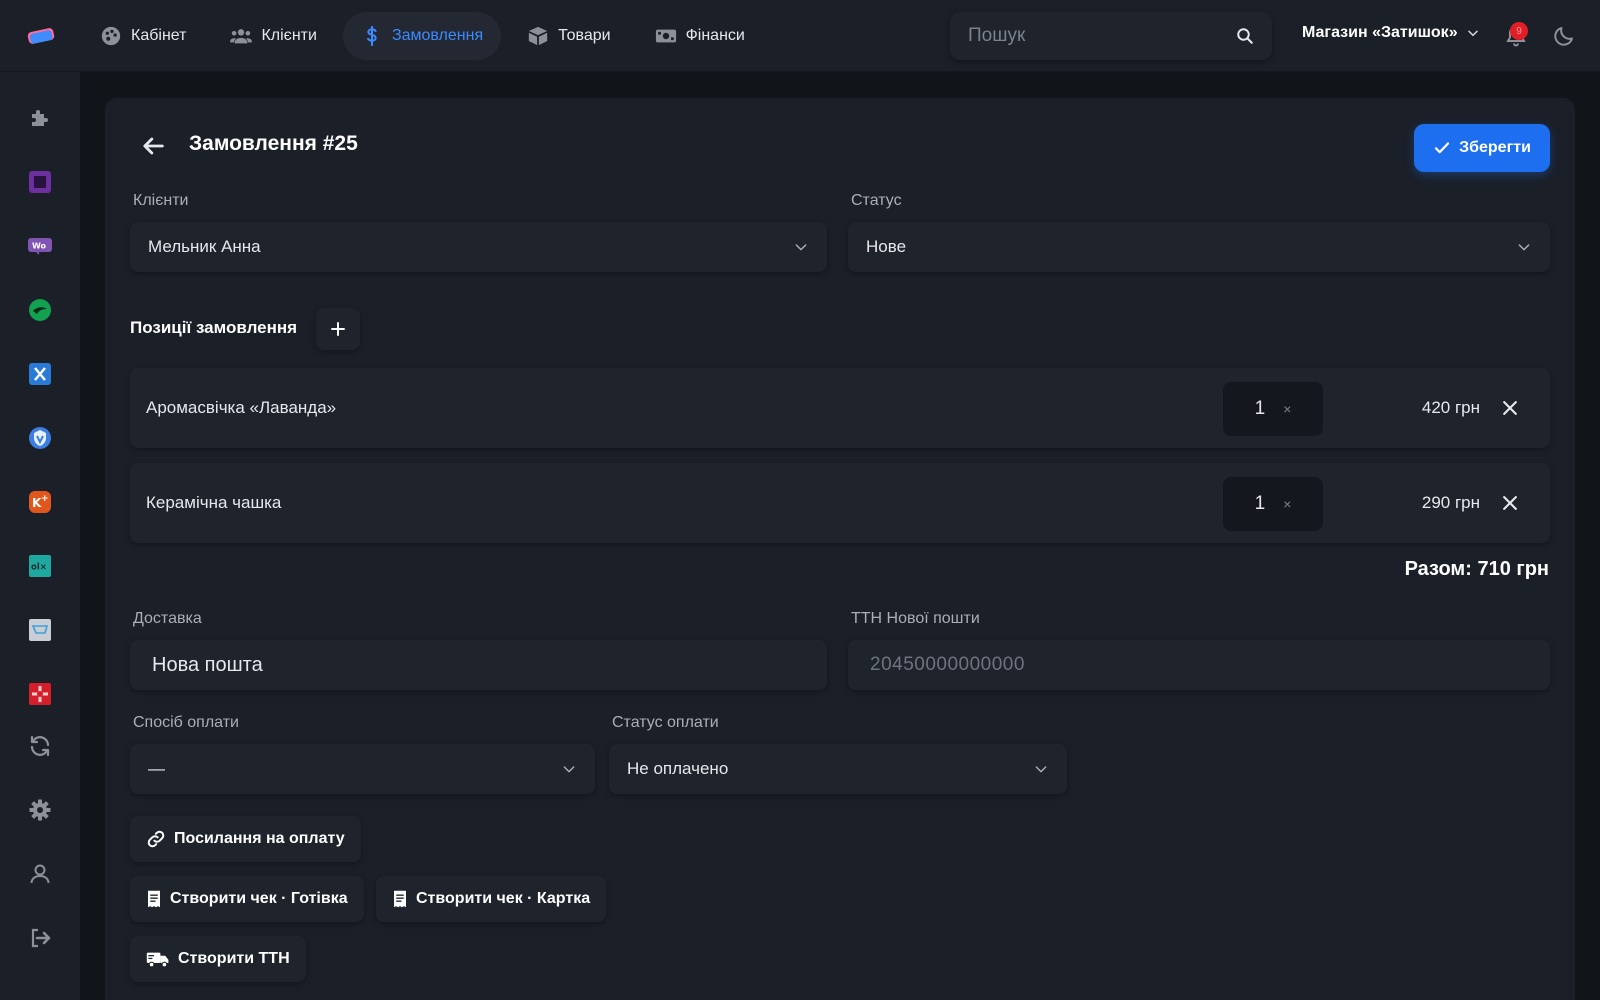 This screenshot has height=1000, width=1600. I want to click on payment-link-label: Посилання на оплату, so click(259, 838).